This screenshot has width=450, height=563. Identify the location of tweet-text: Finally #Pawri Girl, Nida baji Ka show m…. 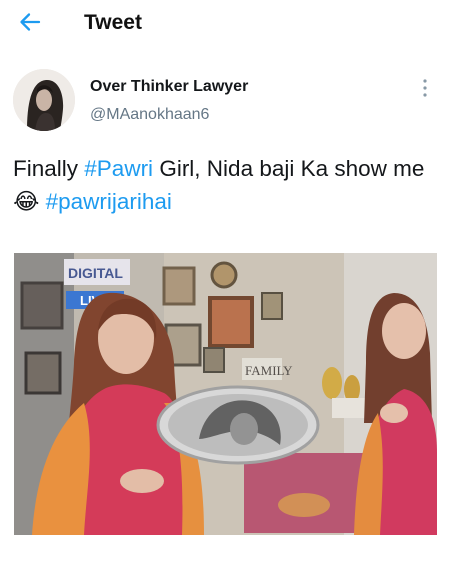
(225, 185).